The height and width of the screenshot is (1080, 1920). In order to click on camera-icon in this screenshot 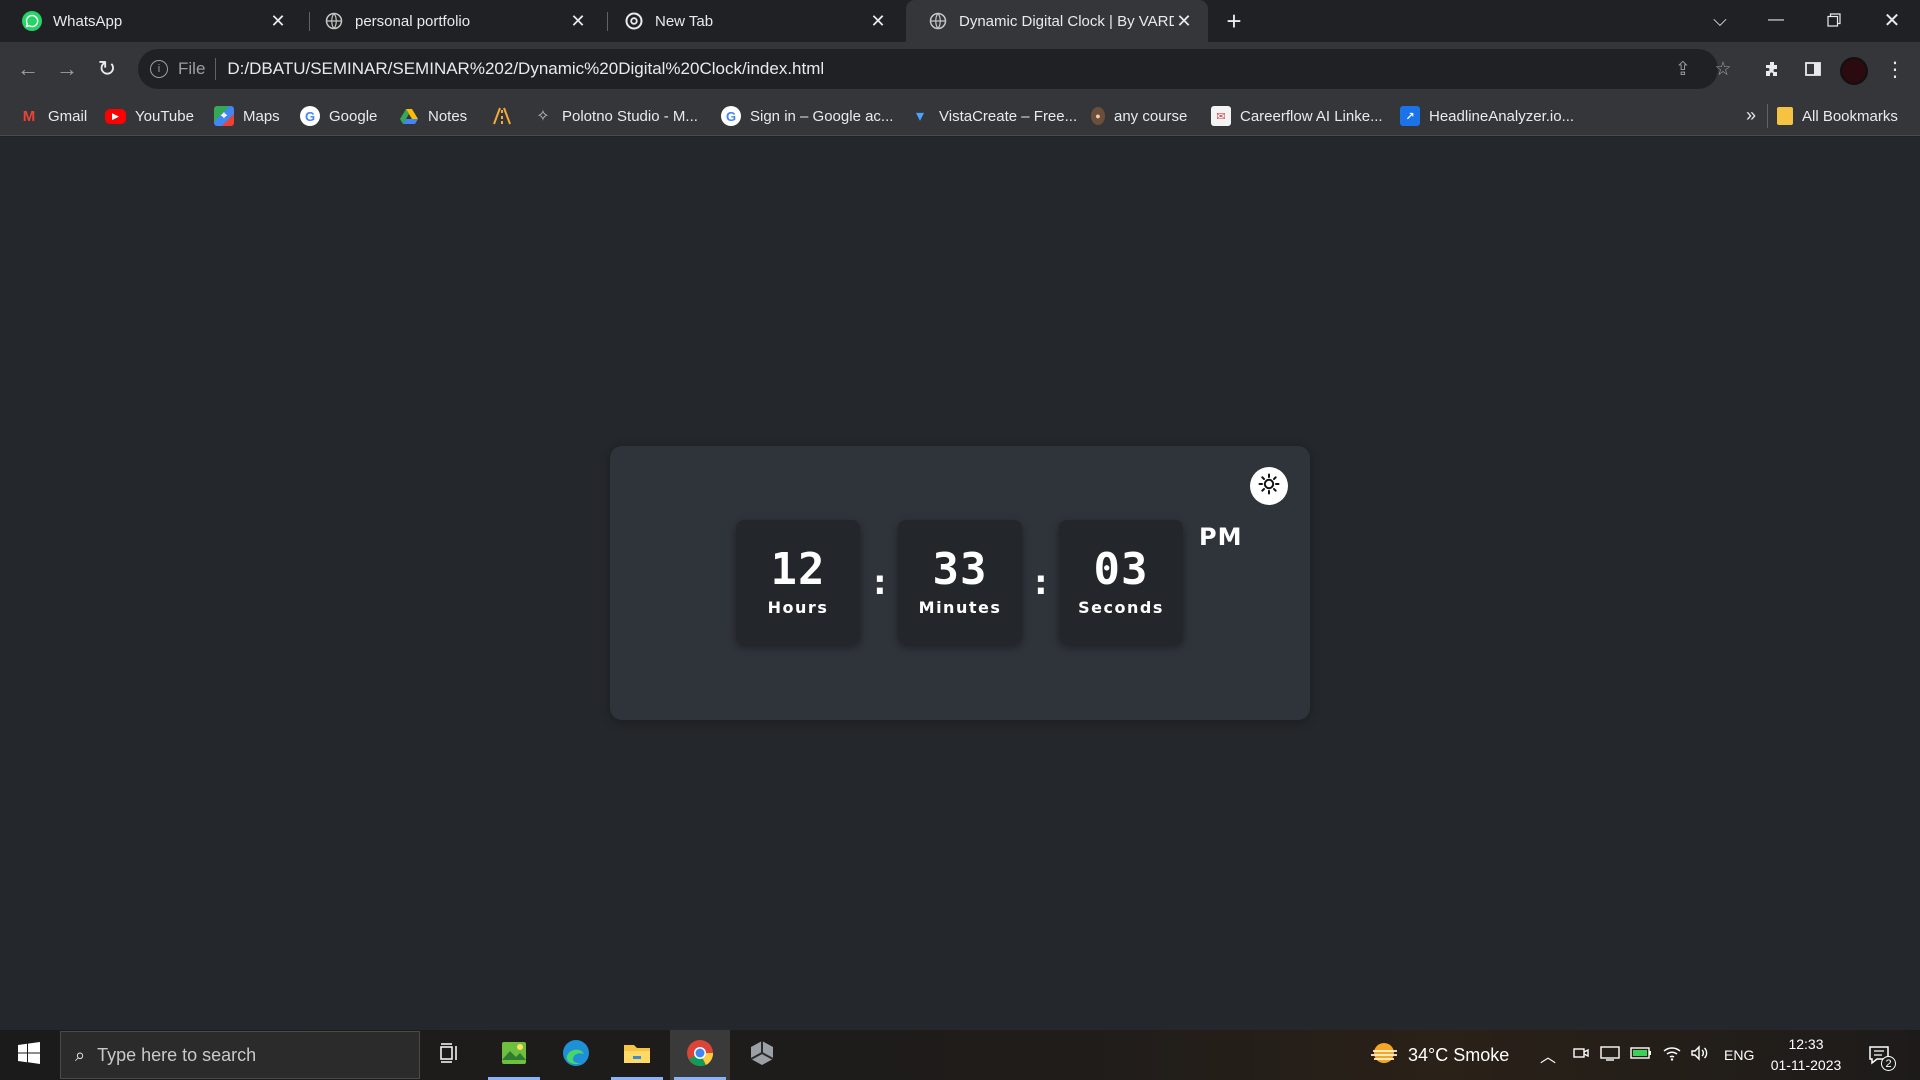, I will do `click(1581, 1055)`.